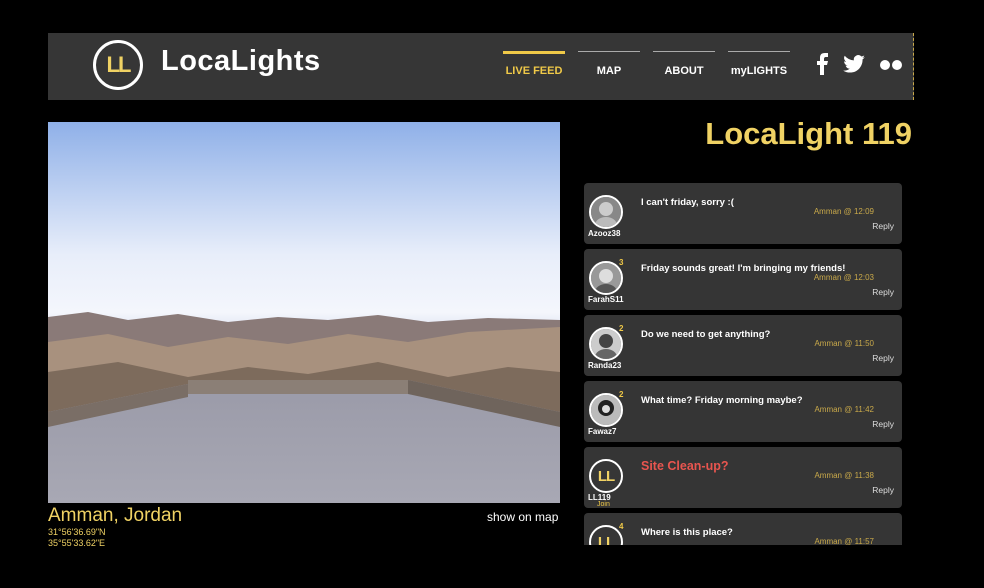 The width and height of the screenshot is (984, 588). Describe the element at coordinates (843, 277) in the screenshot. I see `message-meta: Amman @ 12:03` at that location.